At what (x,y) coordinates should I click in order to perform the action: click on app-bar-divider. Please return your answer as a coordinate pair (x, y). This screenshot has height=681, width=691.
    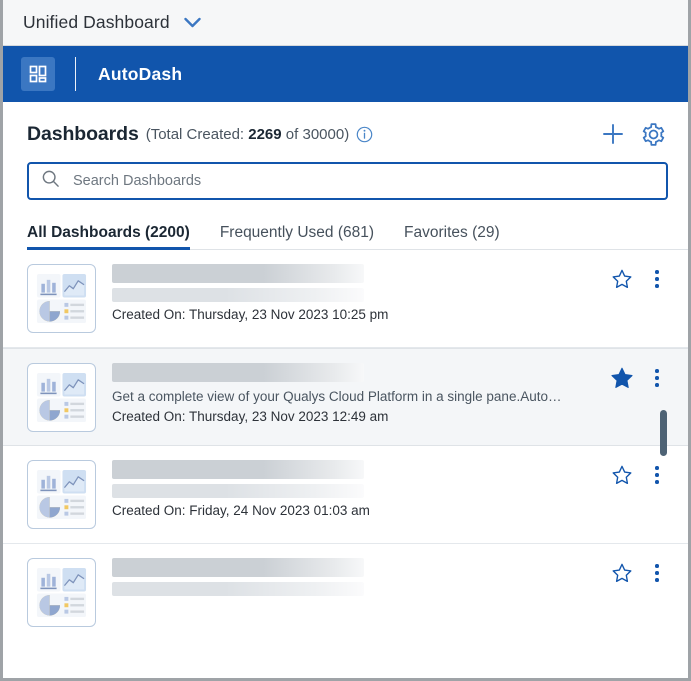
    Looking at the image, I should click on (75, 74).